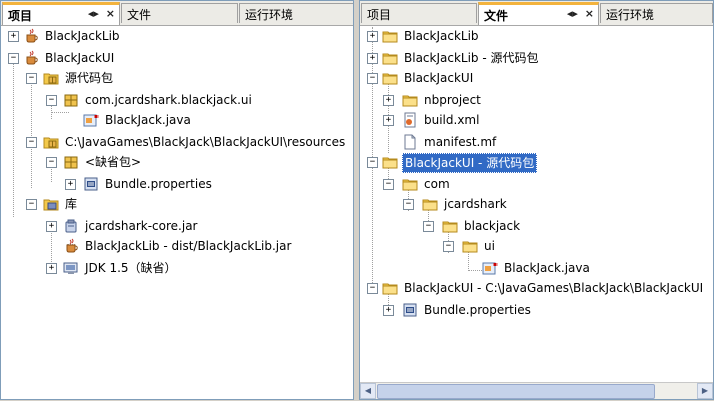 The image size is (714, 401). I want to click on tab-projects: 项目, so click(419, 13).